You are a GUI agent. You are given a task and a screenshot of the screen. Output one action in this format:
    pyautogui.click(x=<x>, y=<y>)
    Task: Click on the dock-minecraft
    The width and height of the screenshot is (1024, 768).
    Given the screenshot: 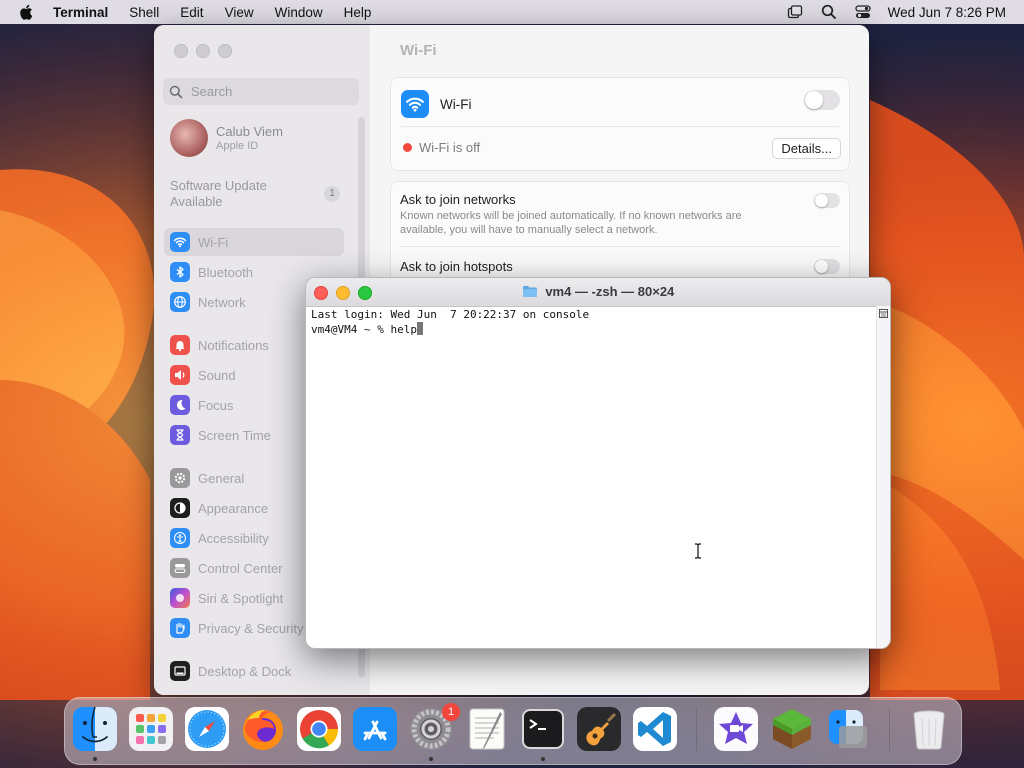 What is the action you would take?
    pyautogui.click(x=792, y=729)
    